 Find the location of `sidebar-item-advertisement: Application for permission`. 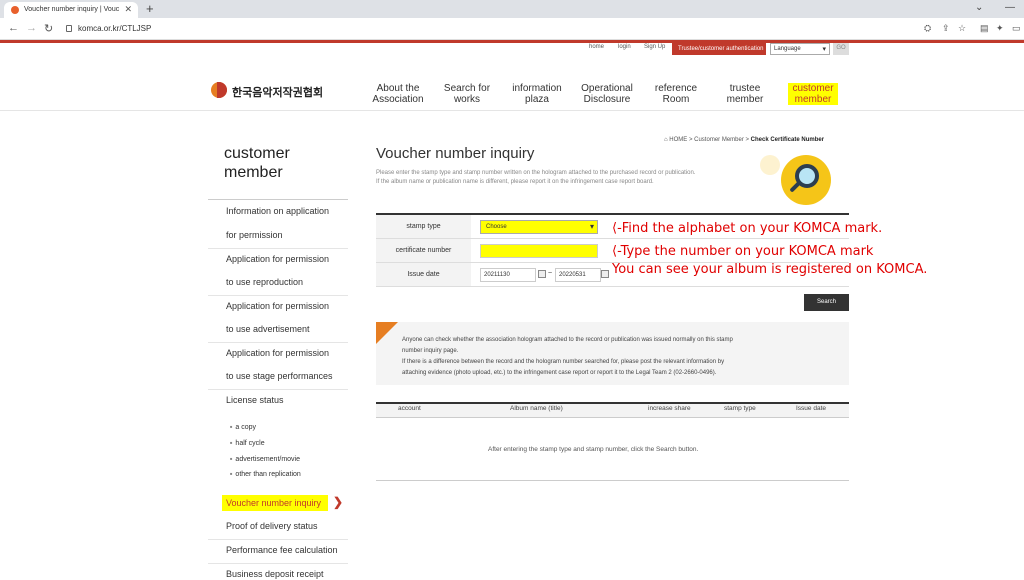

sidebar-item-advertisement: Application for permission is located at coordinates (278, 307).